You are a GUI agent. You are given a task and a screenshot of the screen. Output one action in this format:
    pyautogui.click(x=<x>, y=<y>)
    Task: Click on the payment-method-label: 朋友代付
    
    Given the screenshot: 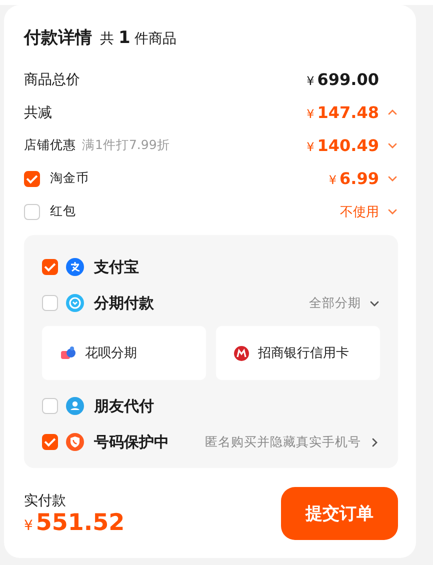 What is the action you would take?
    pyautogui.click(x=124, y=406)
    